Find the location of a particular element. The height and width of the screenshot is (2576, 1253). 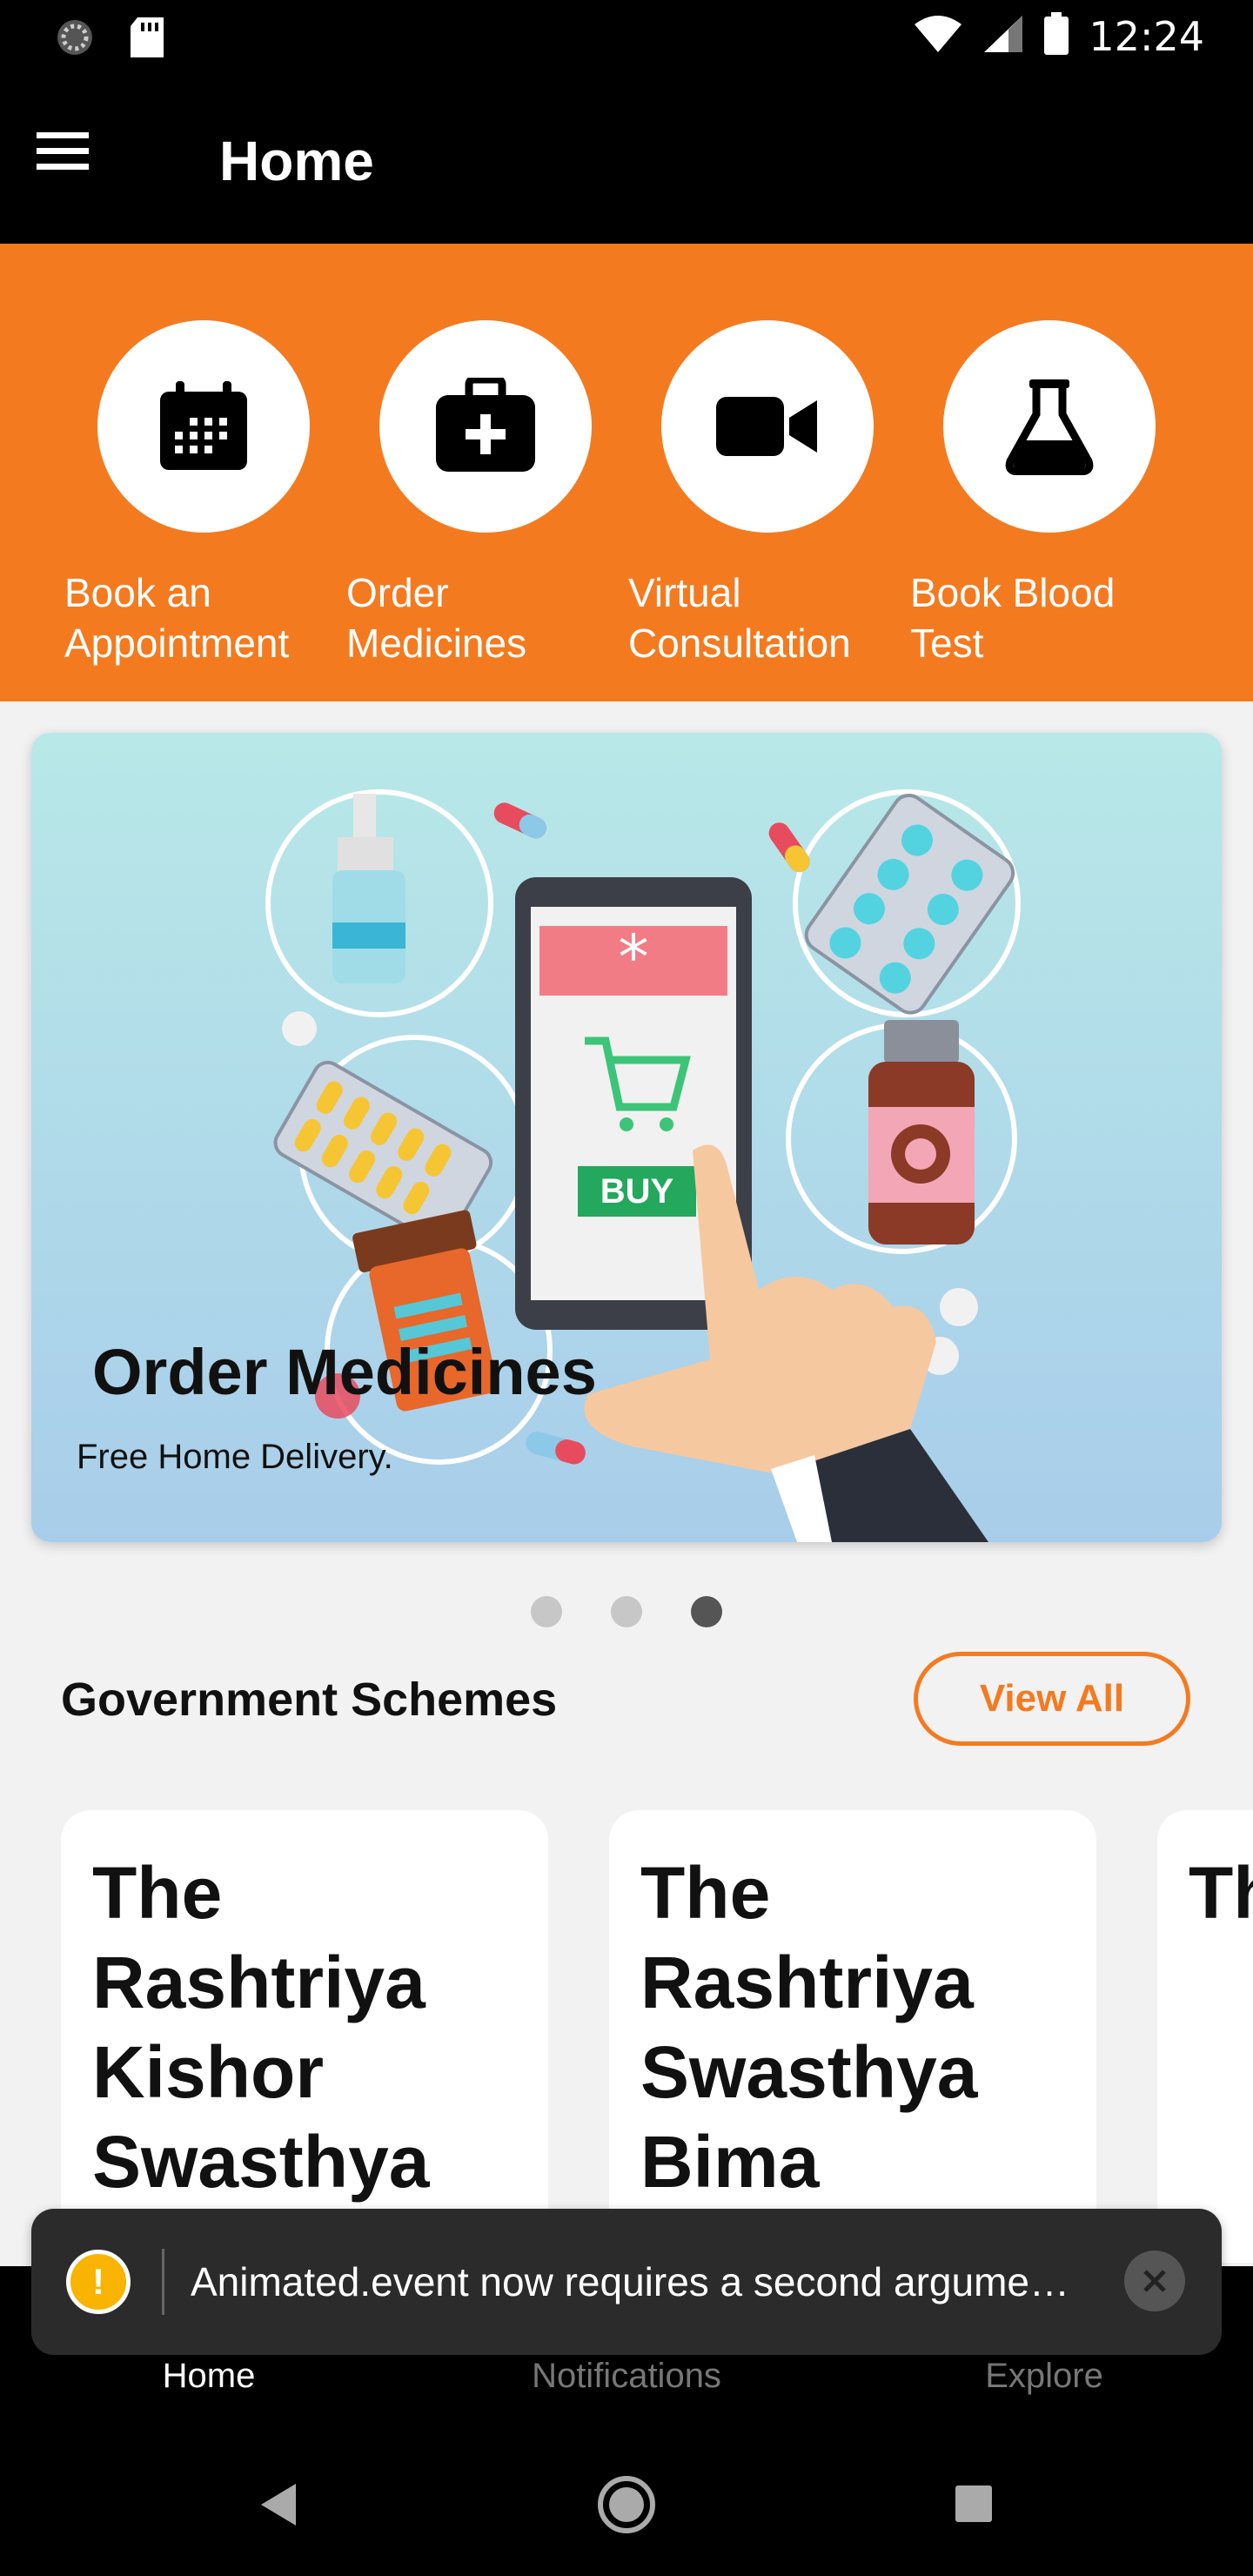

menu-button is located at coordinates (62, 151).